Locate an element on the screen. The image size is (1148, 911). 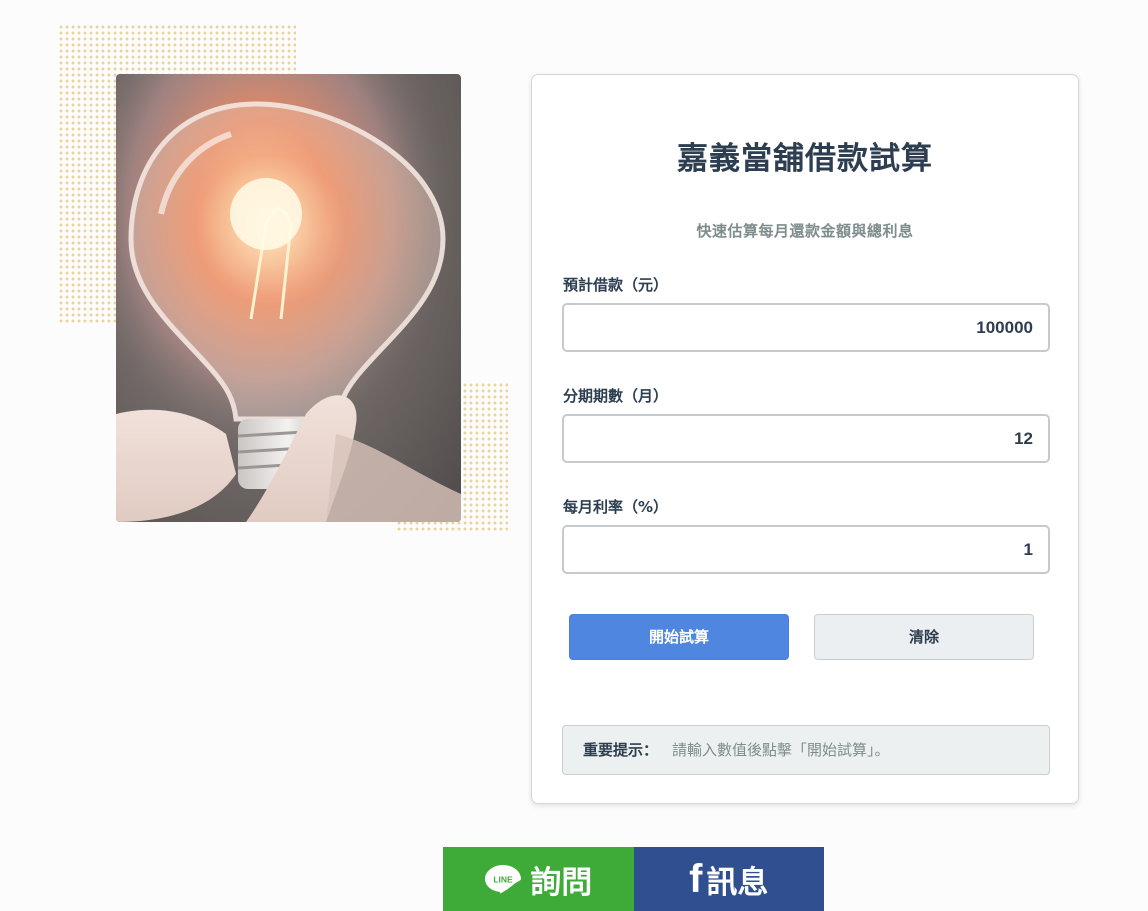
installment-months-input is located at coordinates (806, 438).